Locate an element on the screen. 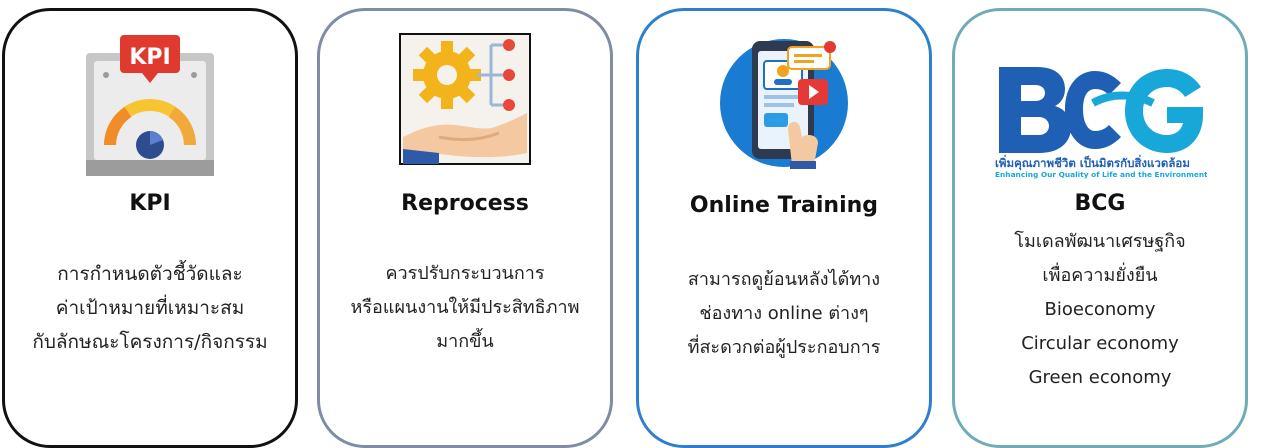 The image size is (1262, 448). kpi-icon-text: KPI is located at coordinates (149, 57).